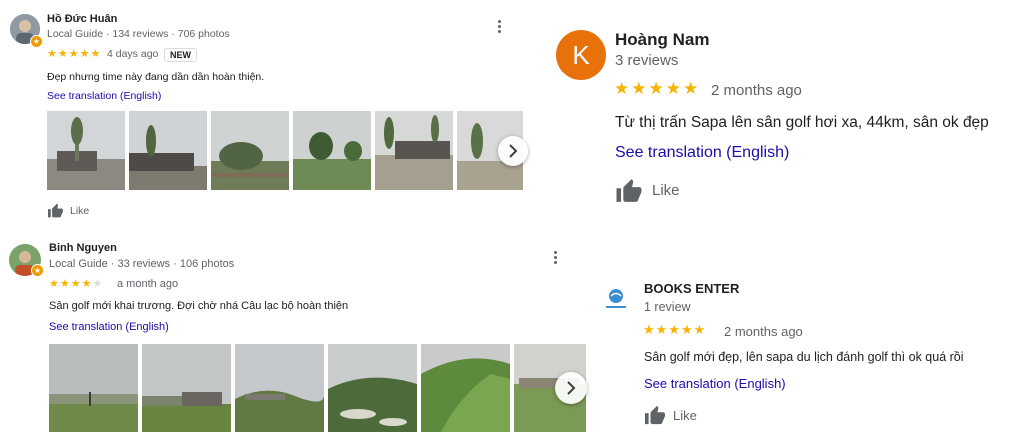 The height and width of the screenshot is (445, 1024). I want to click on reviewer-name: Binh Nguyen, so click(83, 248).